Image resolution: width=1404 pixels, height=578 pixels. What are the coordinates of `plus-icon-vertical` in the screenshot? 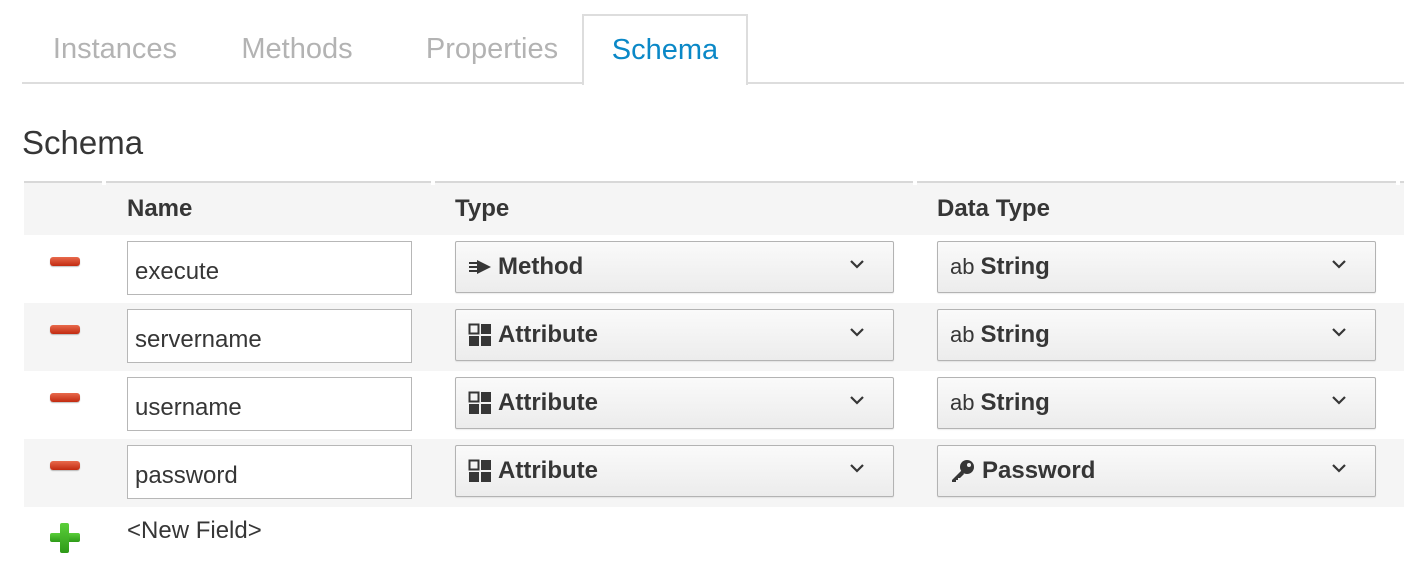 It's located at (64, 538).